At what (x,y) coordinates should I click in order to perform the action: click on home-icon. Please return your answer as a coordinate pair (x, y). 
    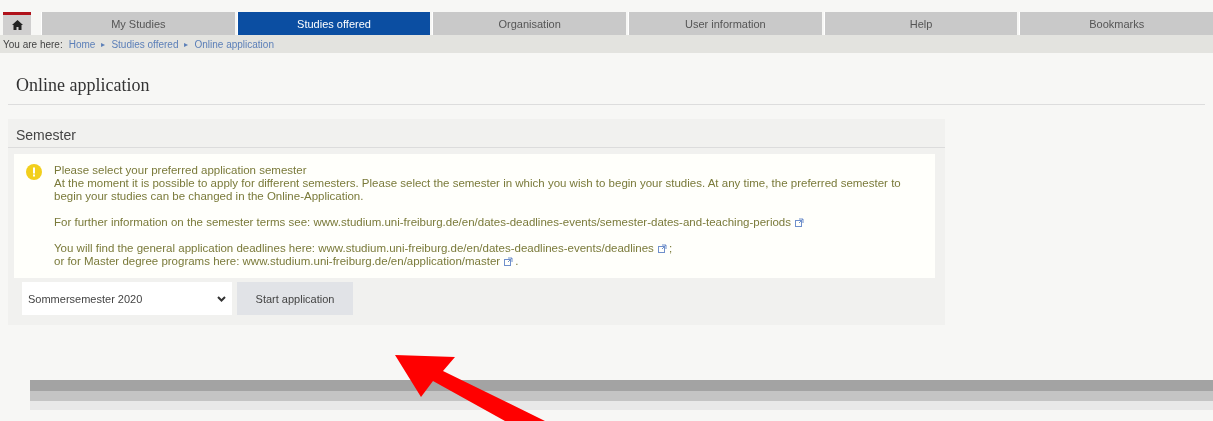
    Looking at the image, I should click on (17, 25).